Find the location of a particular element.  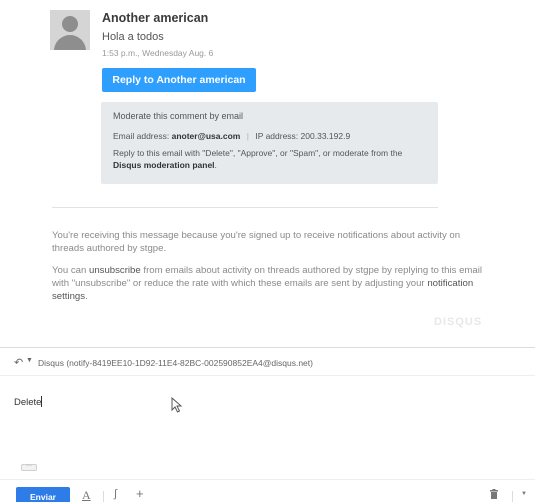

show-trimmed-content-button: ··· is located at coordinates (29, 467).